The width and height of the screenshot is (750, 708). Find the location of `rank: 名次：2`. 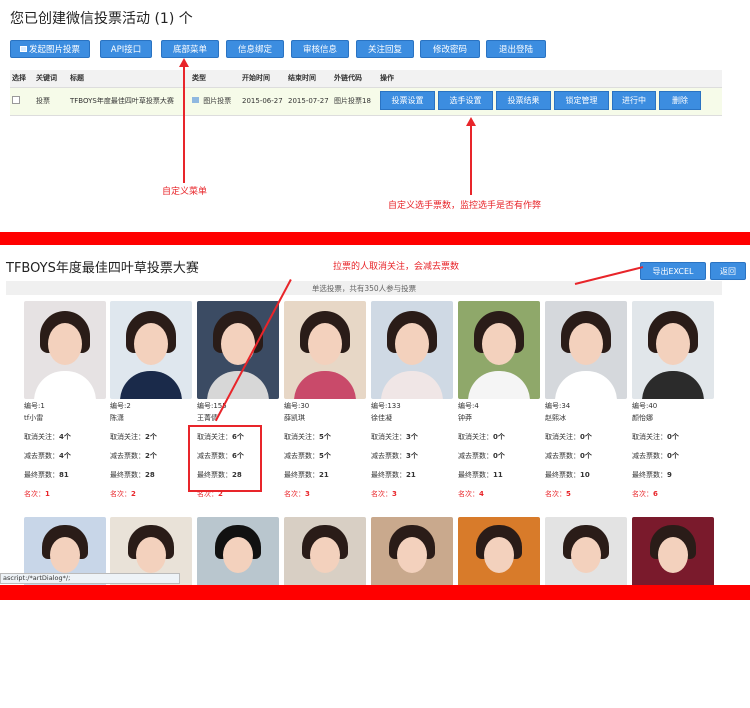

rank: 名次：2 is located at coordinates (123, 494).